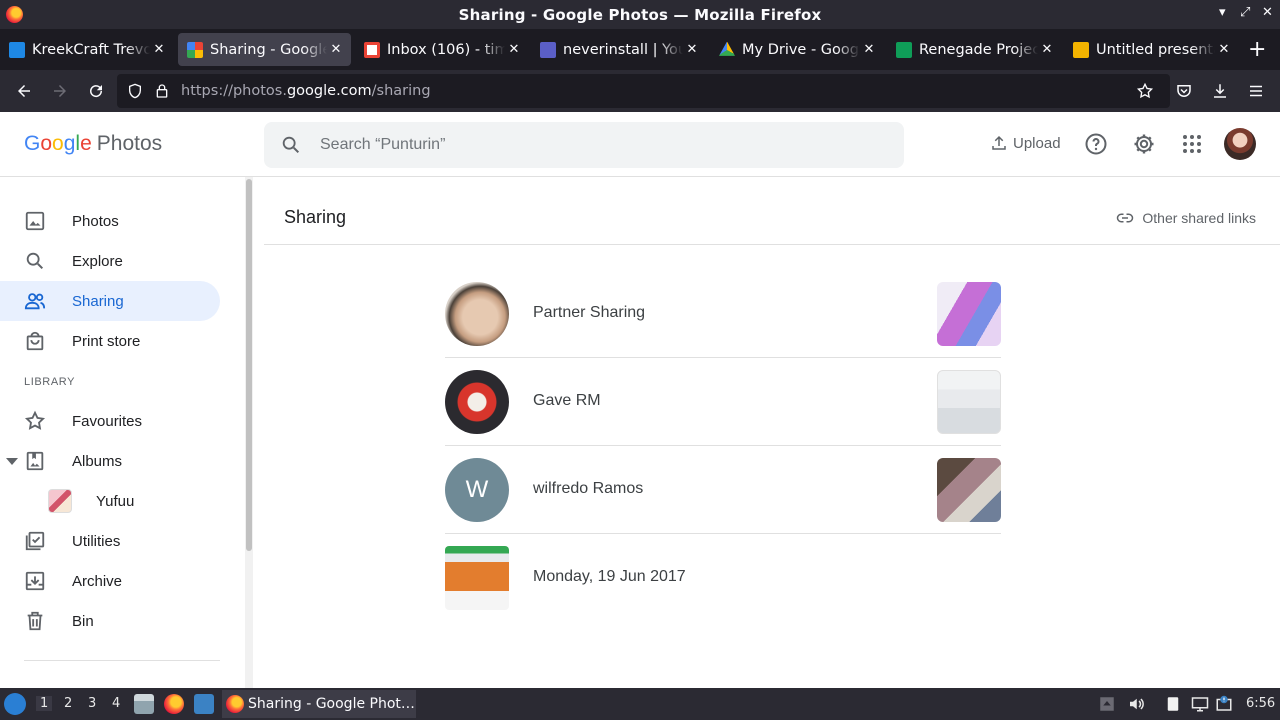 The height and width of the screenshot is (720, 1280). I want to click on sidebar-item-explore: Explore, so click(110, 261).